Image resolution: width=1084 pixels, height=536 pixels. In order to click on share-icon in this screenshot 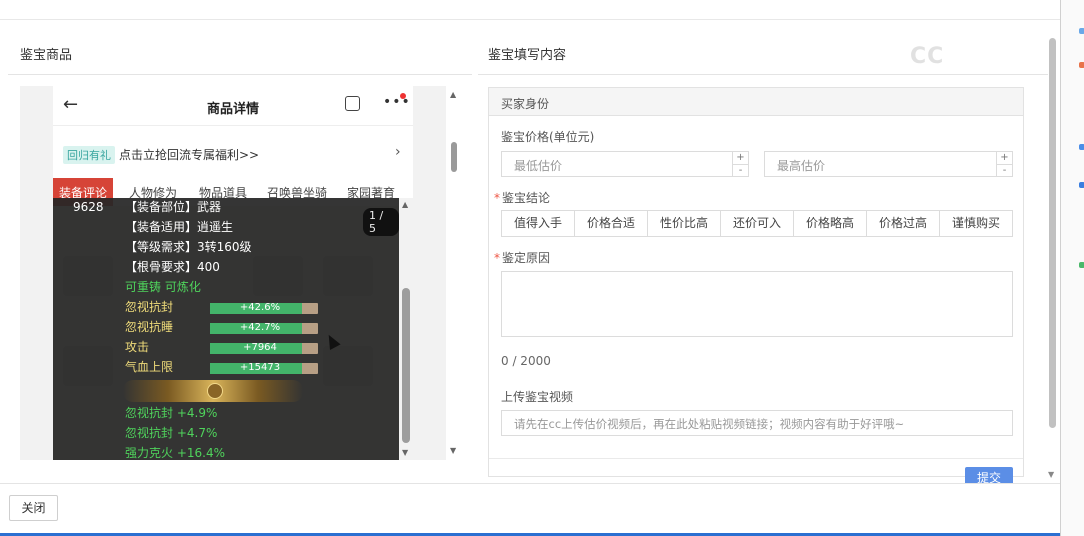, I will do `click(352, 103)`.